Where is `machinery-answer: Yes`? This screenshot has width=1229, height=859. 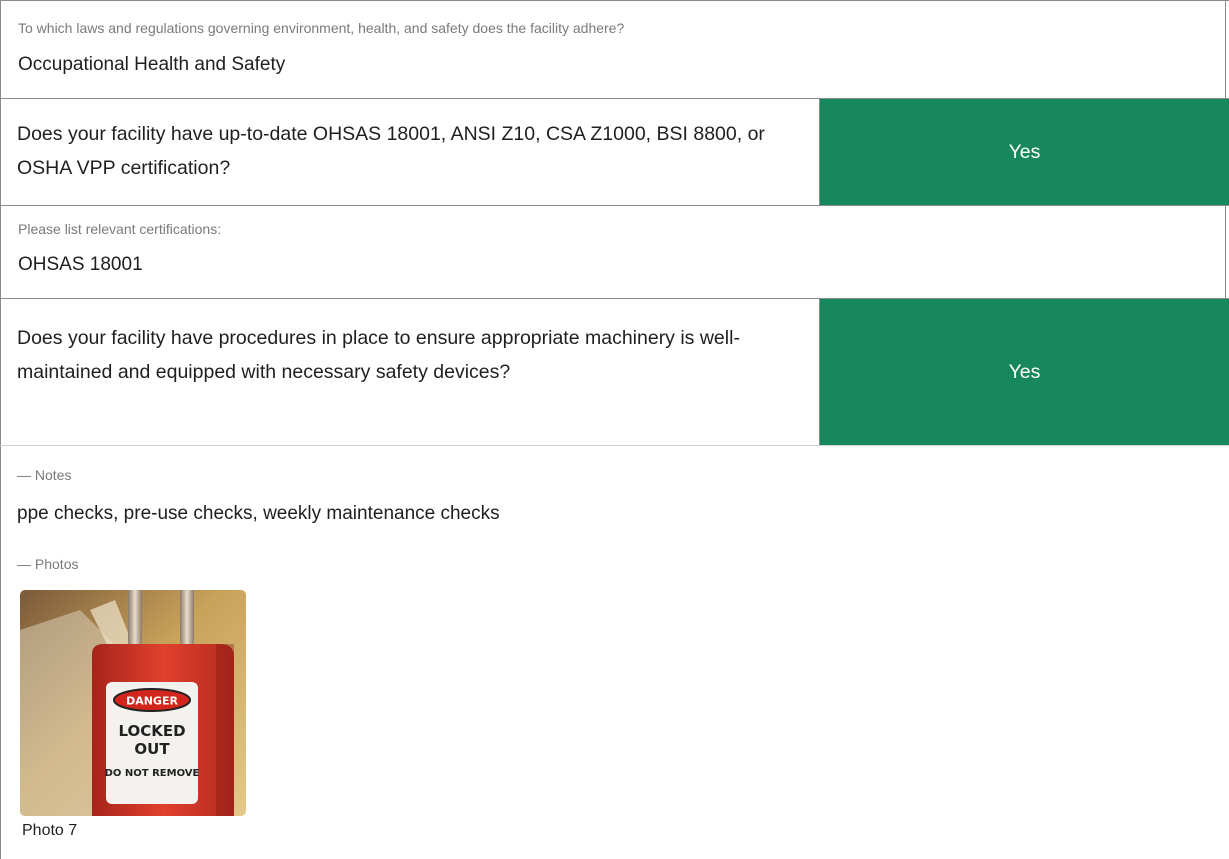 machinery-answer: Yes is located at coordinates (1024, 371).